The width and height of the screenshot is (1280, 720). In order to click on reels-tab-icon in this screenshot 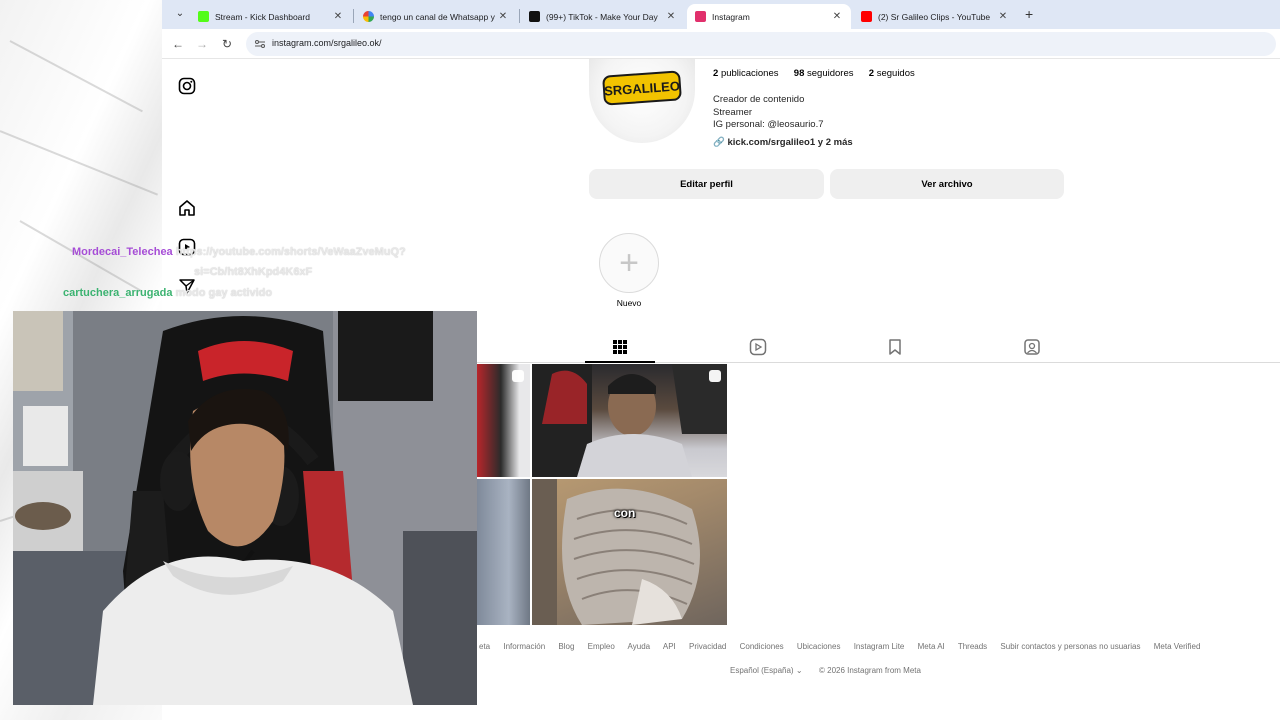, I will do `click(758, 347)`.